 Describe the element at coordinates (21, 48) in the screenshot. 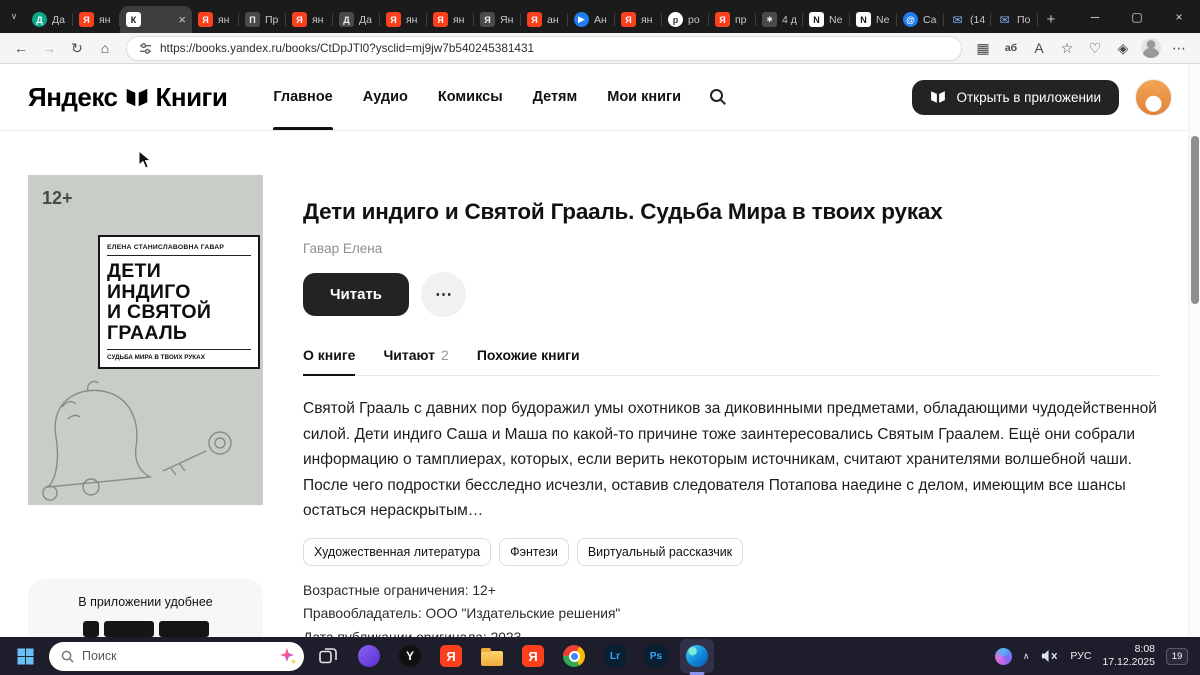

I see `back-icon: ←` at that location.